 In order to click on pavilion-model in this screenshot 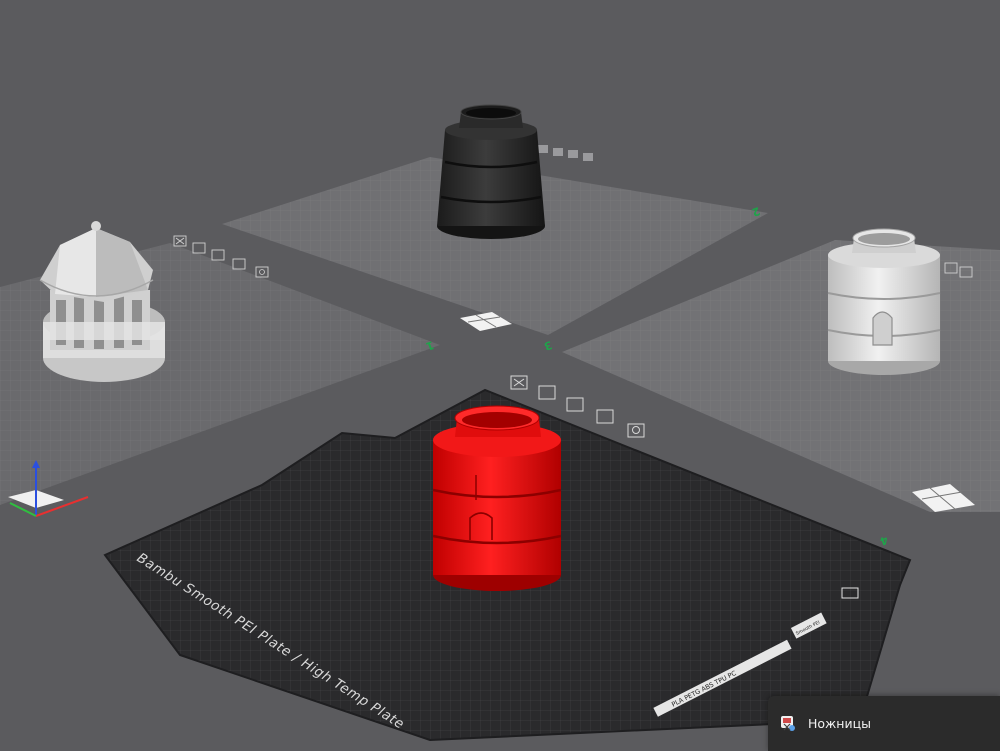, I will do `click(102, 301)`.